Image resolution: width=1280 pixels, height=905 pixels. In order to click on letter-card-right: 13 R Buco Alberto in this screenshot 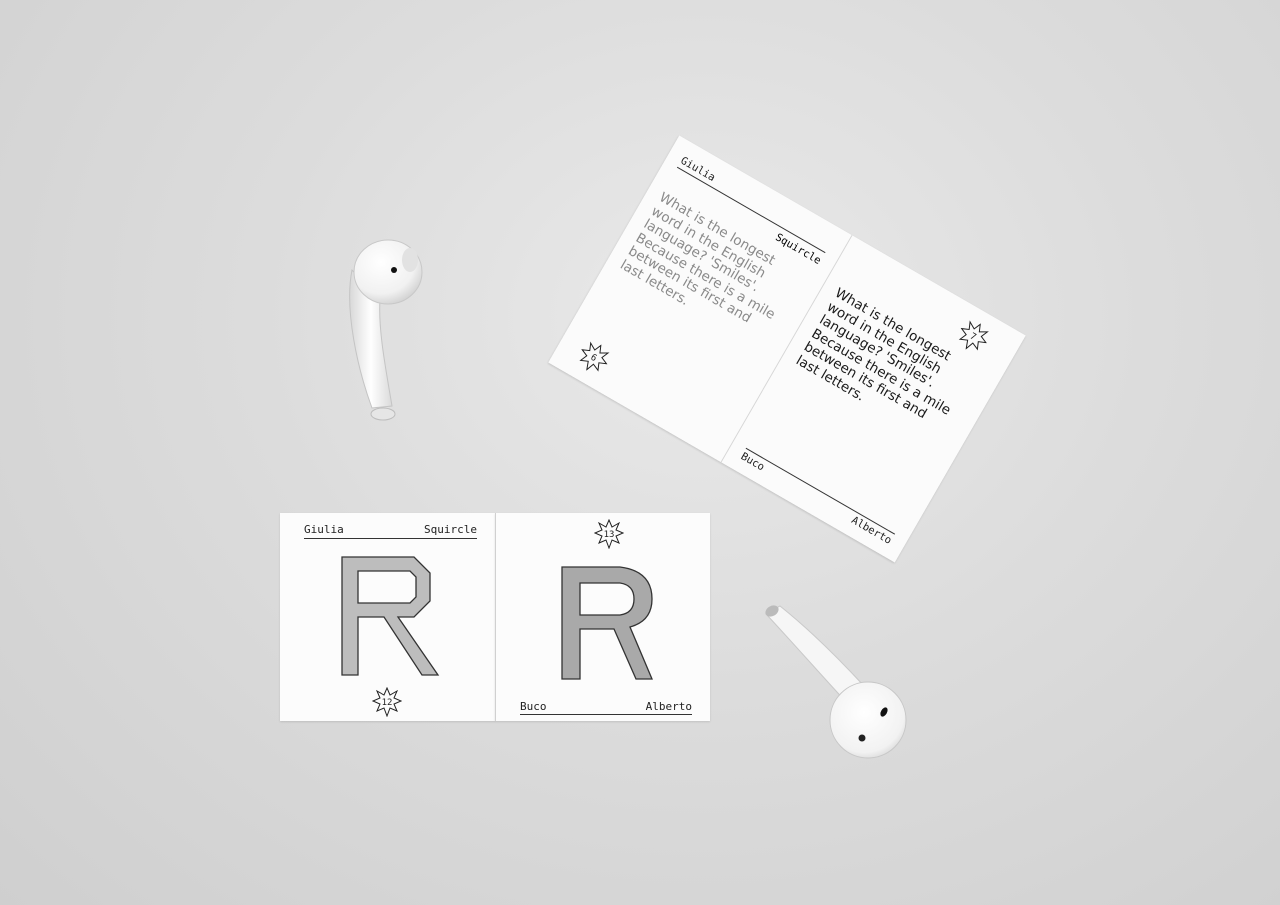, I will do `click(602, 617)`.